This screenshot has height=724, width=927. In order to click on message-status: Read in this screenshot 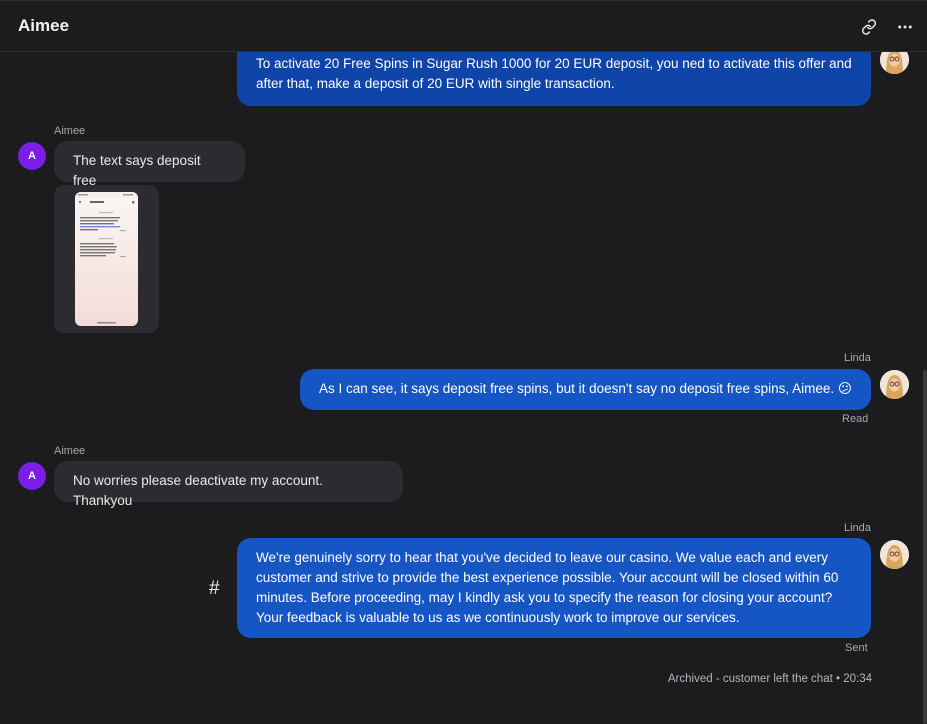, I will do `click(855, 419)`.